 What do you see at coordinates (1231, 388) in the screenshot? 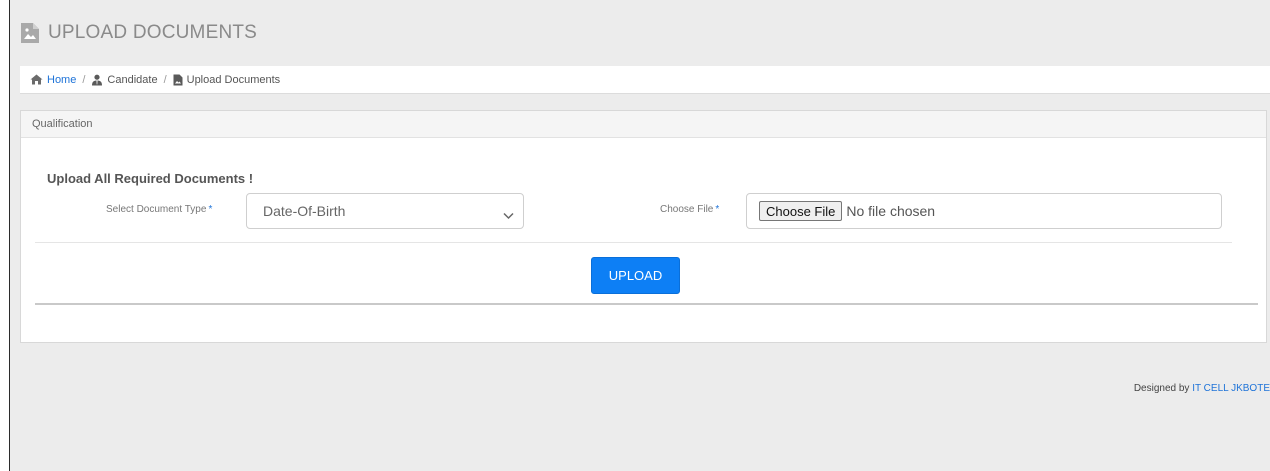
I see `footer-link: IT CELL JKBOTE` at bounding box center [1231, 388].